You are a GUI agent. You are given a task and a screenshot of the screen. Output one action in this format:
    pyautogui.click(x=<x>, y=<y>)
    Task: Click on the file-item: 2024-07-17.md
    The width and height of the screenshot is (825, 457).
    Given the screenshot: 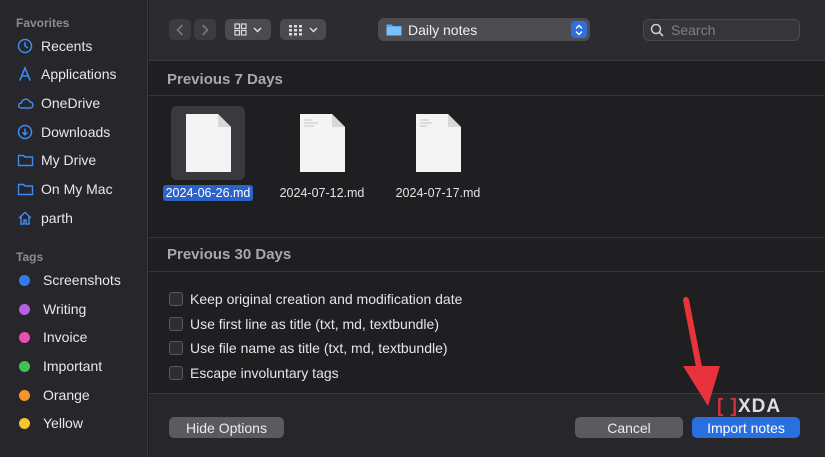 What is the action you would take?
    pyautogui.click(x=438, y=156)
    